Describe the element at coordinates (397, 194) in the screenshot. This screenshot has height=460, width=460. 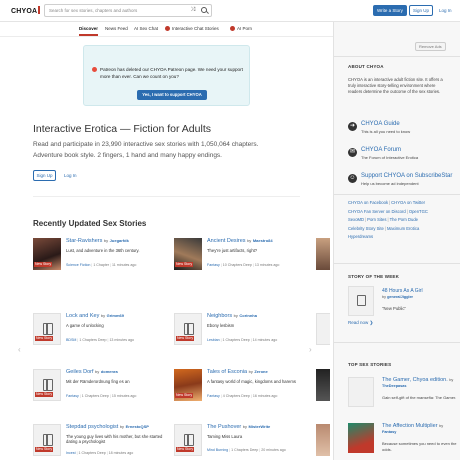
I see `sidebar-divider` at that location.